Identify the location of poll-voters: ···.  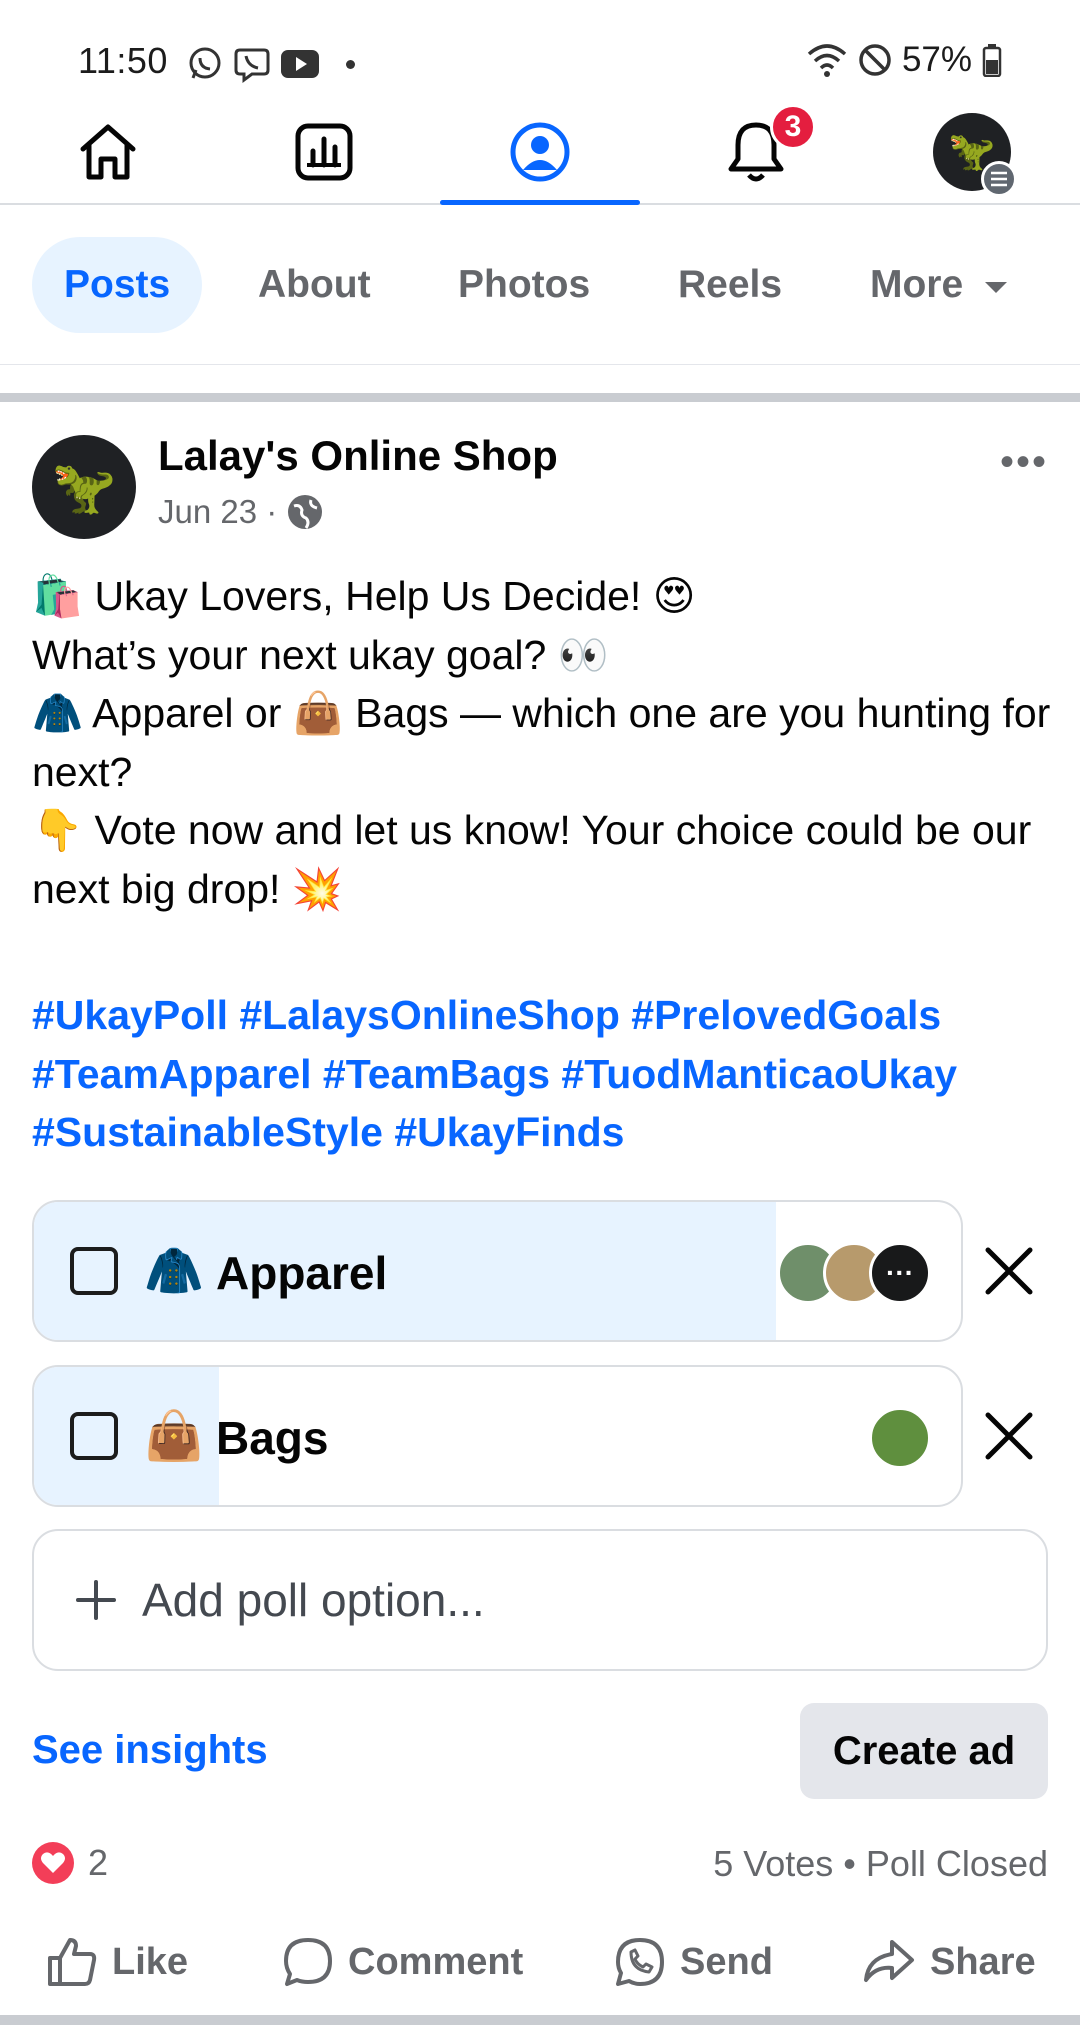
(854, 1273).